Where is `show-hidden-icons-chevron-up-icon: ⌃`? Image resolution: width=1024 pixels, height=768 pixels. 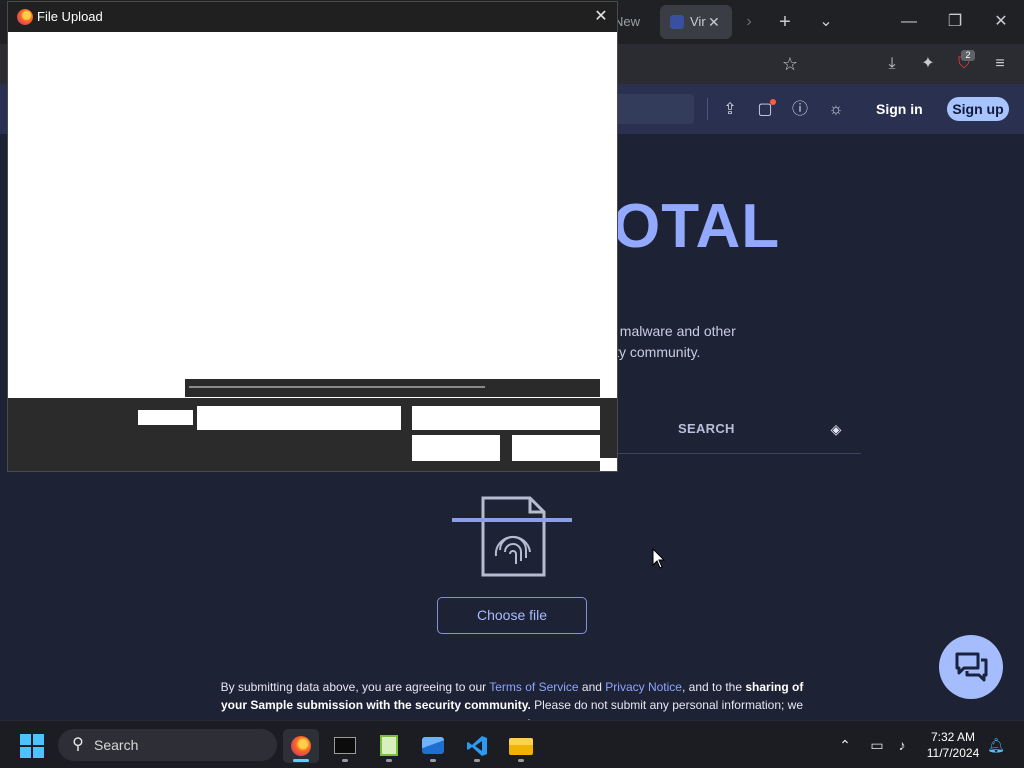
show-hidden-icons-chevron-up-icon: ⌃ is located at coordinates (845, 745).